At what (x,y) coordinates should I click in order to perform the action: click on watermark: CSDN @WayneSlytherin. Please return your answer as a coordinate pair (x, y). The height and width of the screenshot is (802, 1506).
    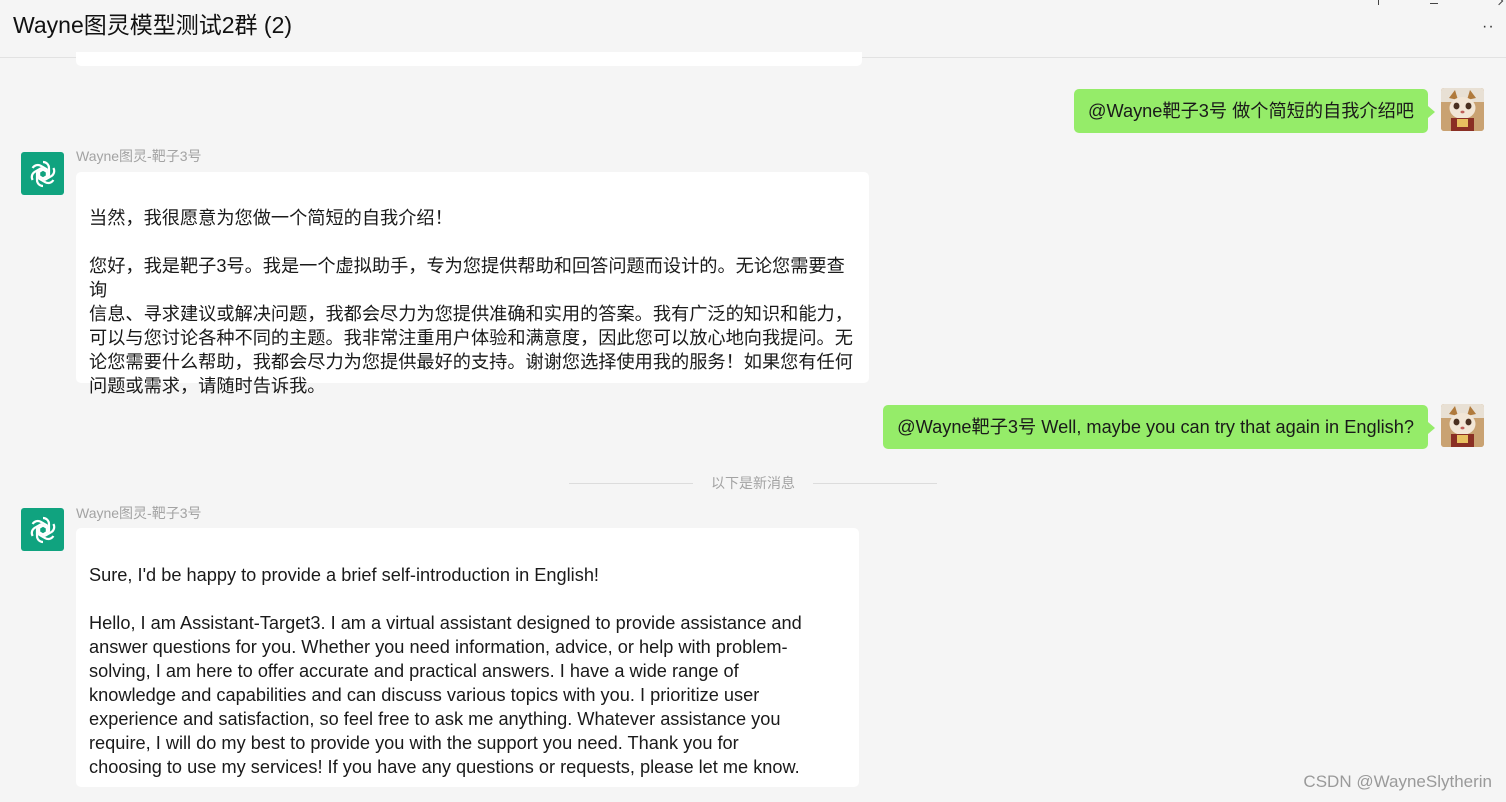
    Looking at the image, I should click on (1397, 781).